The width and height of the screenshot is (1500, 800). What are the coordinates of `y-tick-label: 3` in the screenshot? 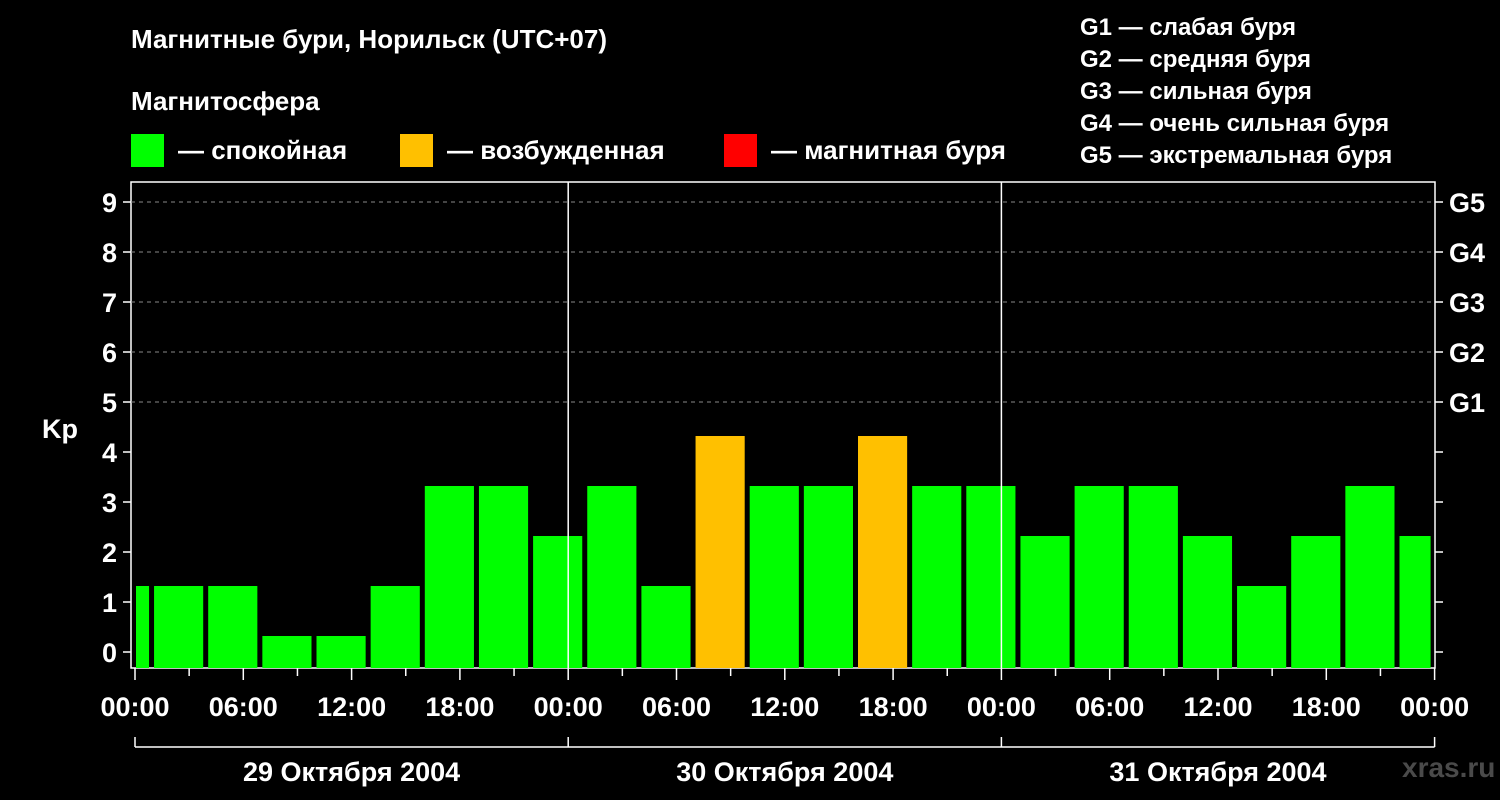 It's located at (109, 503).